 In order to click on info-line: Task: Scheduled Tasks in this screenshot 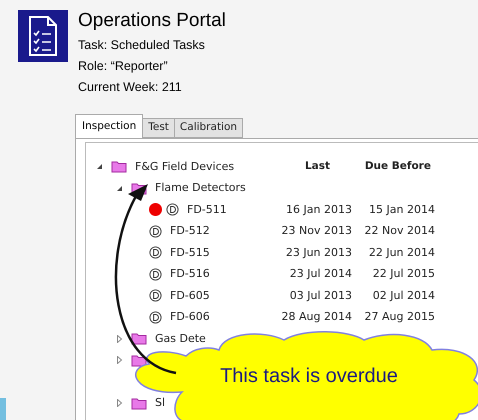, I will do `click(142, 45)`.